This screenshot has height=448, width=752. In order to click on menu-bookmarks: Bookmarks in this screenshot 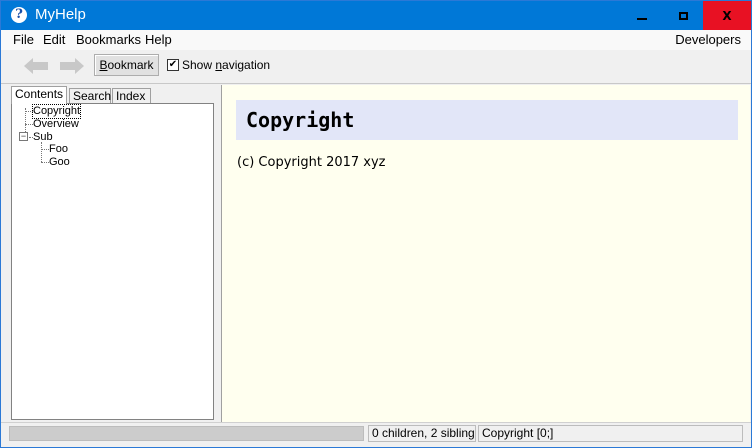, I will do `click(108, 40)`.